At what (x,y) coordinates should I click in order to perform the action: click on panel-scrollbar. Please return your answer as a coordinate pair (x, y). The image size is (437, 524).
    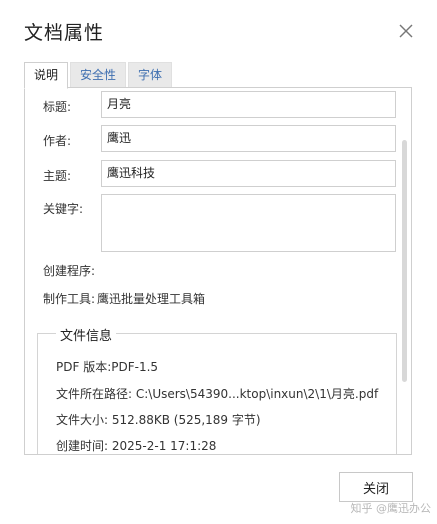
    Looking at the image, I should click on (404, 261).